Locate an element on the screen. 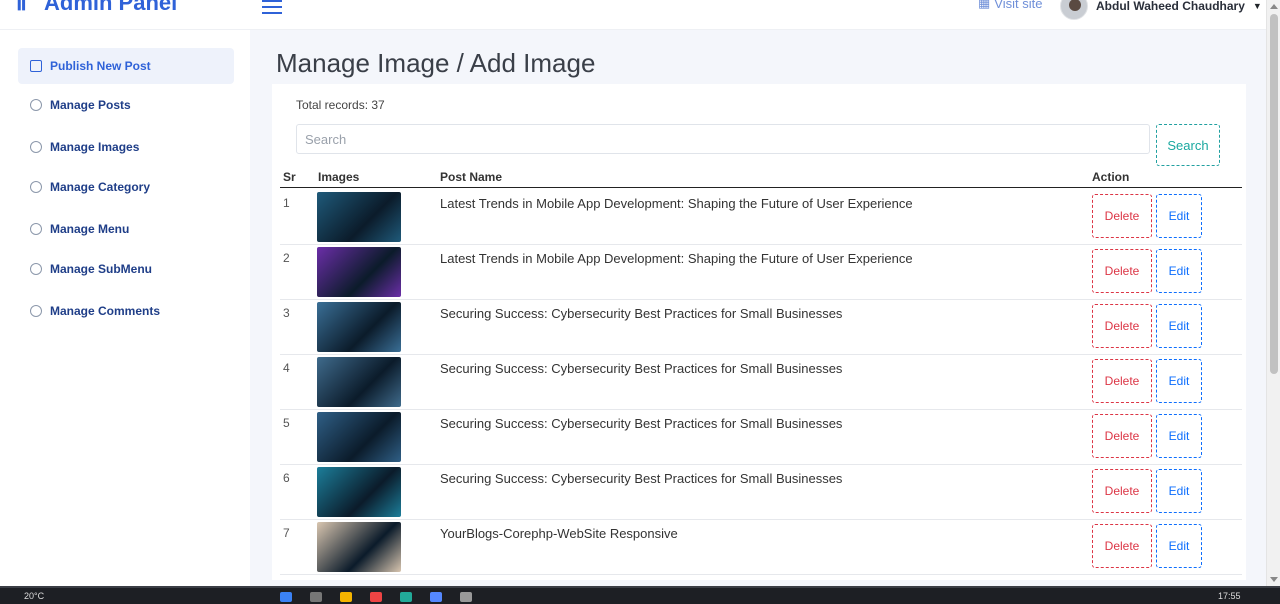 This screenshot has width=1280, height=604. menu-toggle-icon is located at coordinates (272, 7).